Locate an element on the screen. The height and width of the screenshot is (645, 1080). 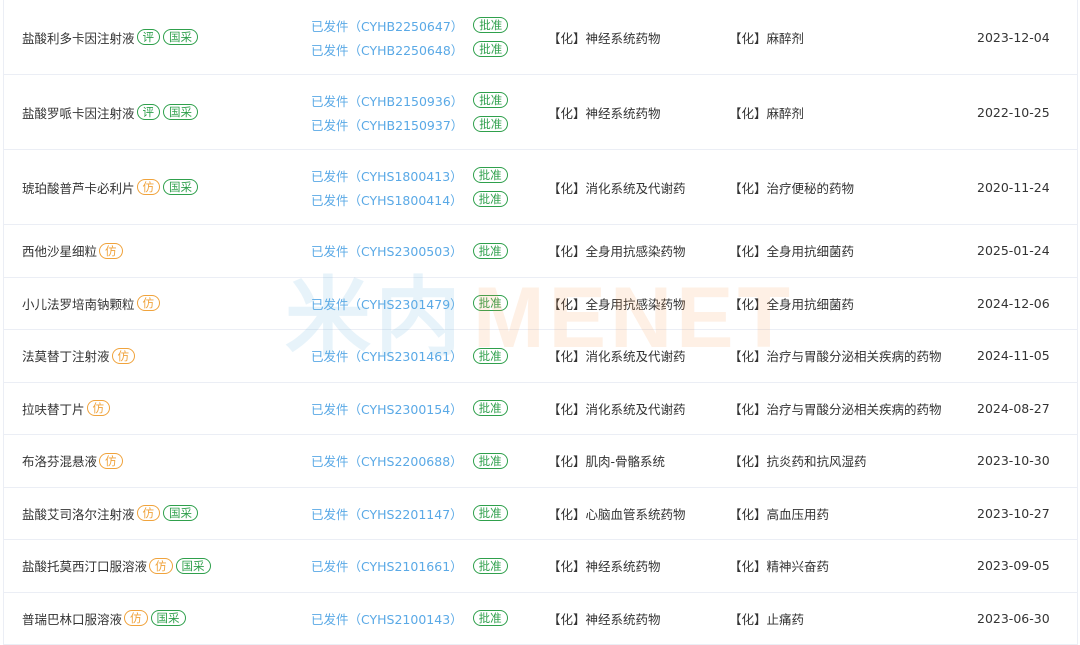
drug-name-link: 西他沙星细粒 is located at coordinates (59, 250).